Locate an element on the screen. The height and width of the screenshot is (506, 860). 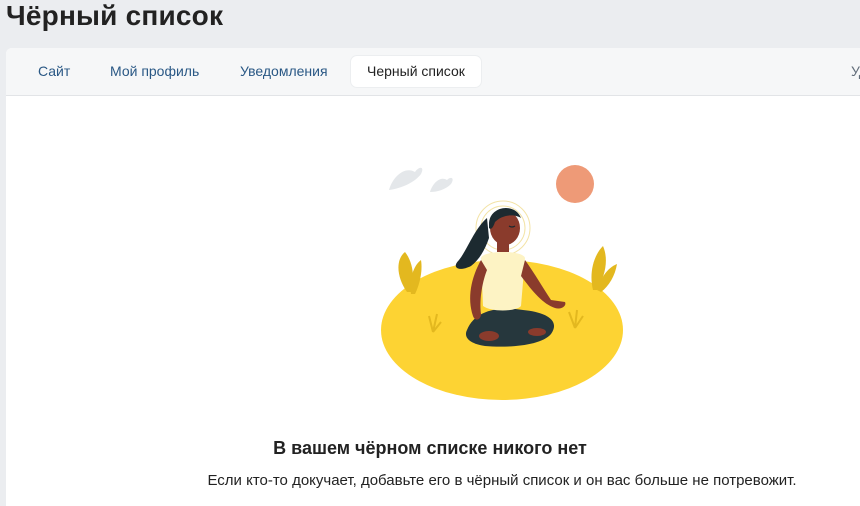
tab-my-profile: Мой профиль is located at coordinates (154, 71).